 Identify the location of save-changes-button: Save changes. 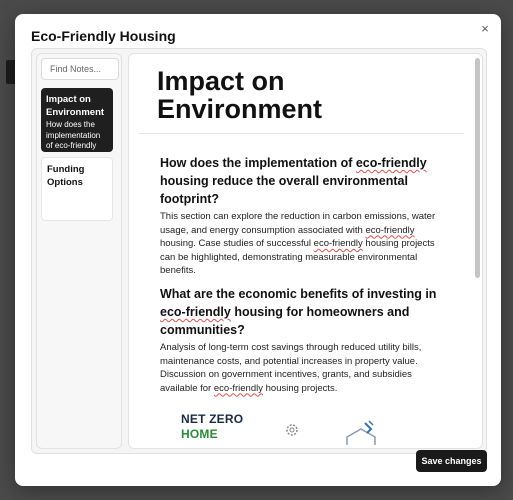
(451, 461).